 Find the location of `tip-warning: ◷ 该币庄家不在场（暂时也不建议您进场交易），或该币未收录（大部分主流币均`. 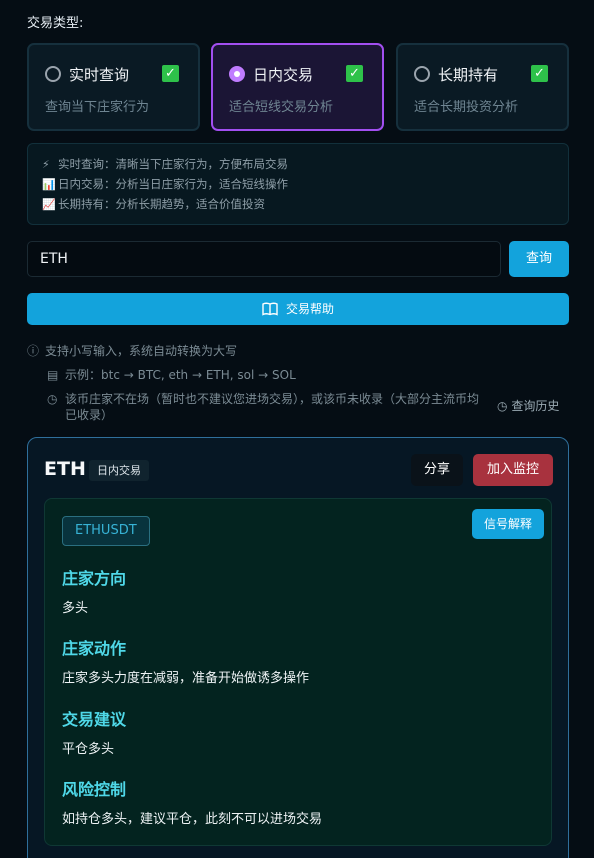

tip-warning: ◷ 该币庄家不在场（暂时也不建议您进场交易），或该币未收录（大部分主流币均 is located at coordinates (263, 399).